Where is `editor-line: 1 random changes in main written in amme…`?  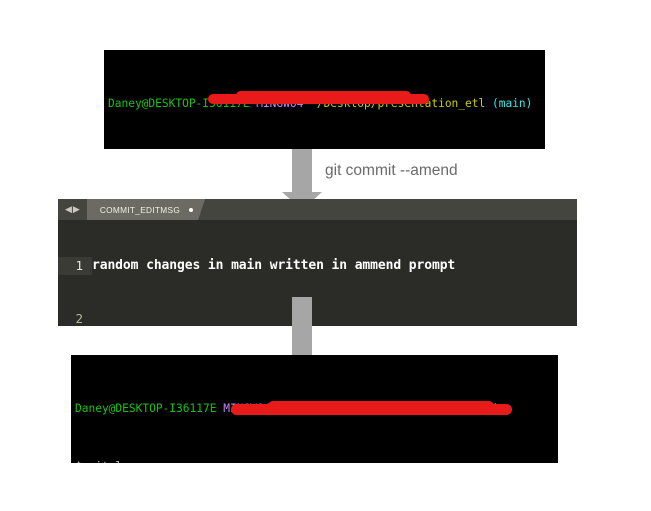 editor-line: 1 random changes in main written in amme… is located at coordinates (317, 266).